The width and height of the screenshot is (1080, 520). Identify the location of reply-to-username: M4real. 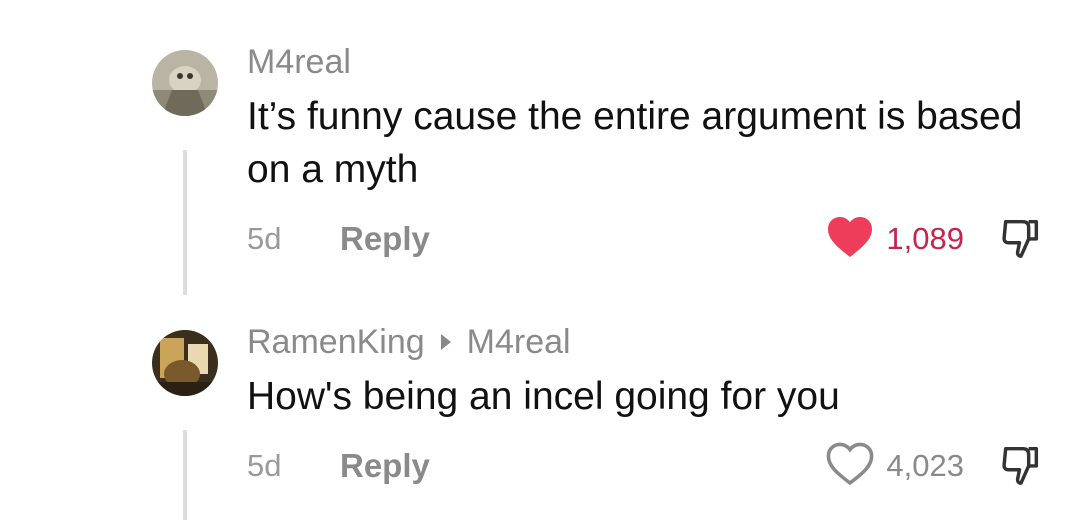
(519, 342).